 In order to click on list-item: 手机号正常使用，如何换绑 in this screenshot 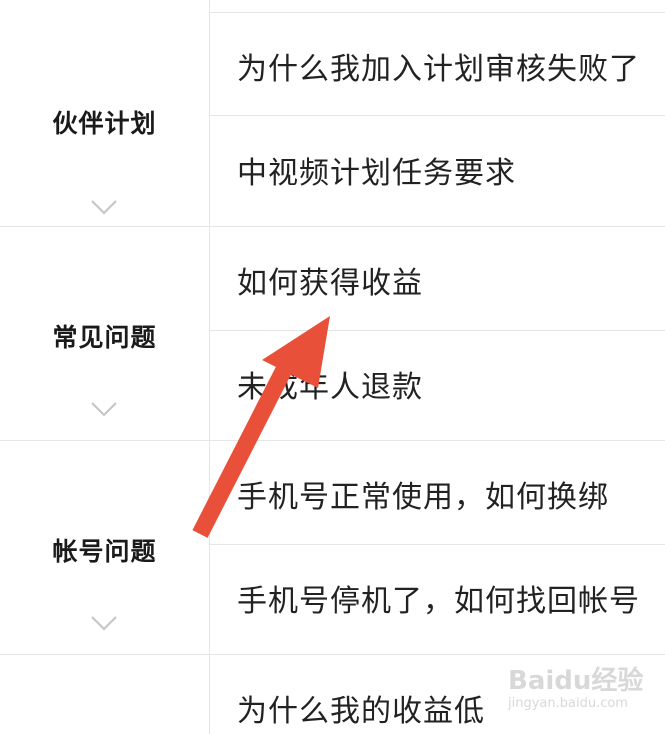, I will do `click(447, 494)`.